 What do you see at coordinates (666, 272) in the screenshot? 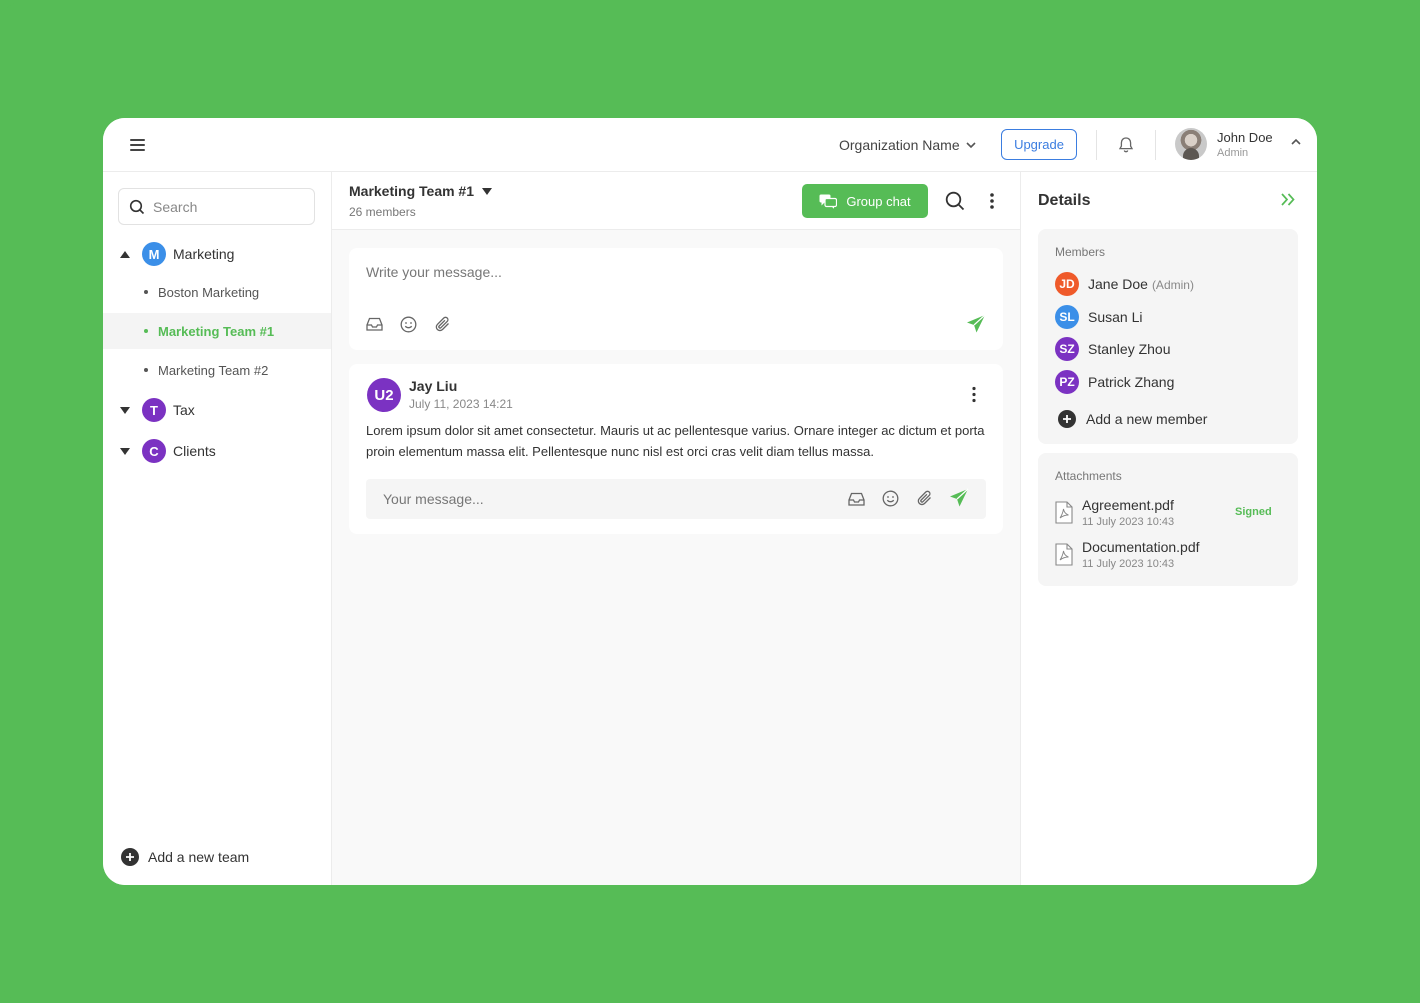
I see `message-input` at bounding box center [666, 272].